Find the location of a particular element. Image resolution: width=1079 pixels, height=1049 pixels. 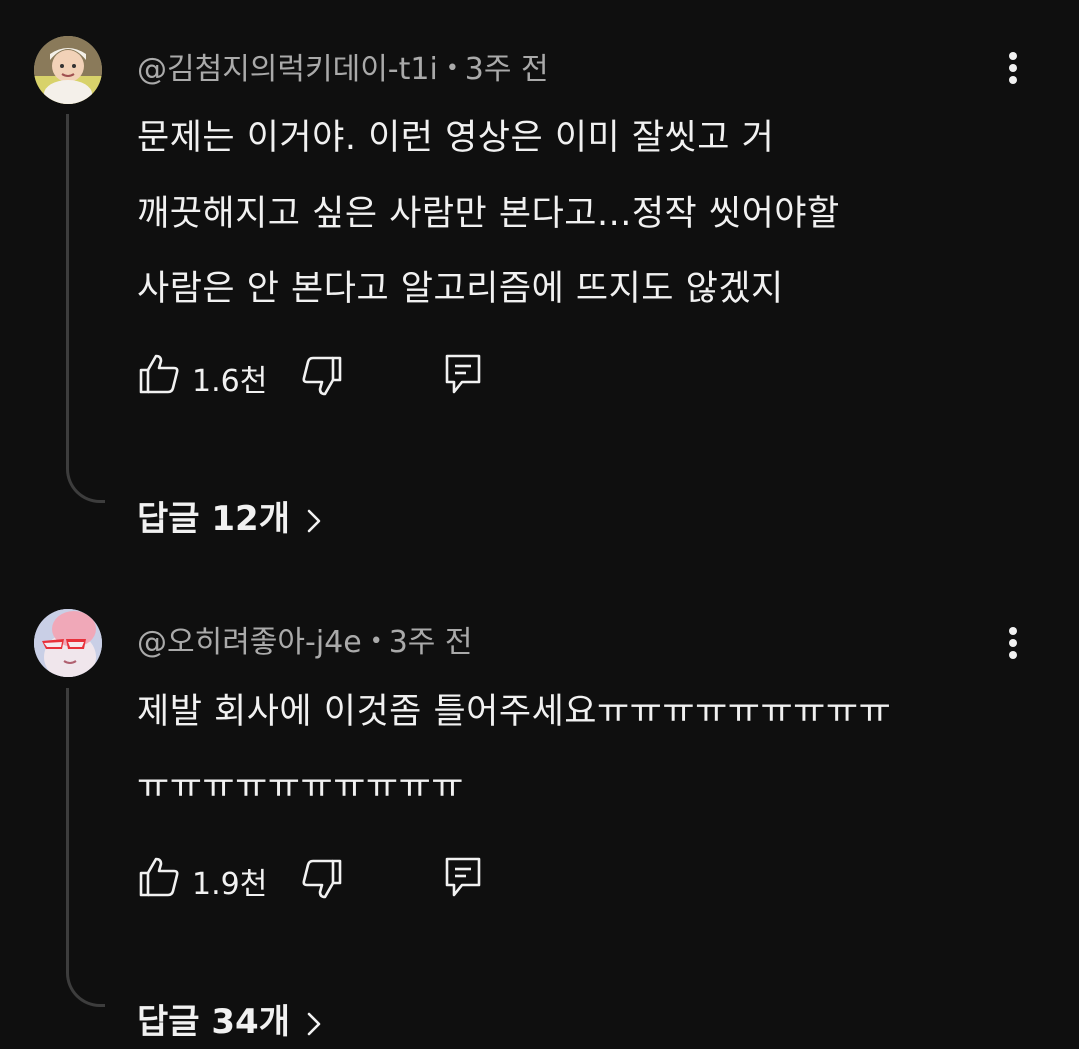

comment-meta: @김첨지의럭키데이-t1i • 3주 전 is located at coordinates (343, 66).